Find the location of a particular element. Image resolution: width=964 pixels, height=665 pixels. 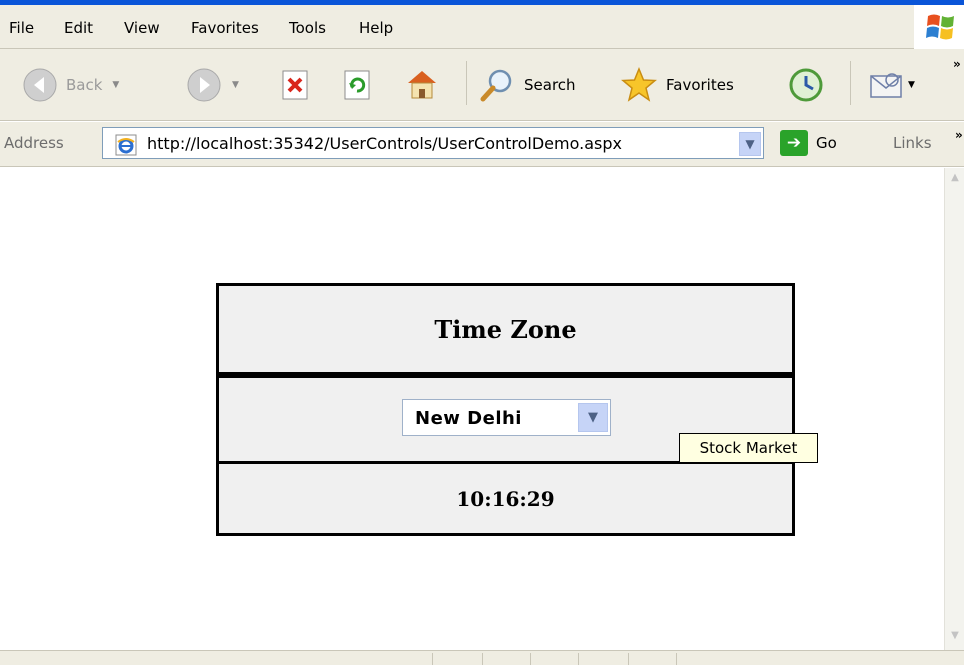

menu-bar: File Edit View Favorites Tools Help is located at coordinates (482, 27).